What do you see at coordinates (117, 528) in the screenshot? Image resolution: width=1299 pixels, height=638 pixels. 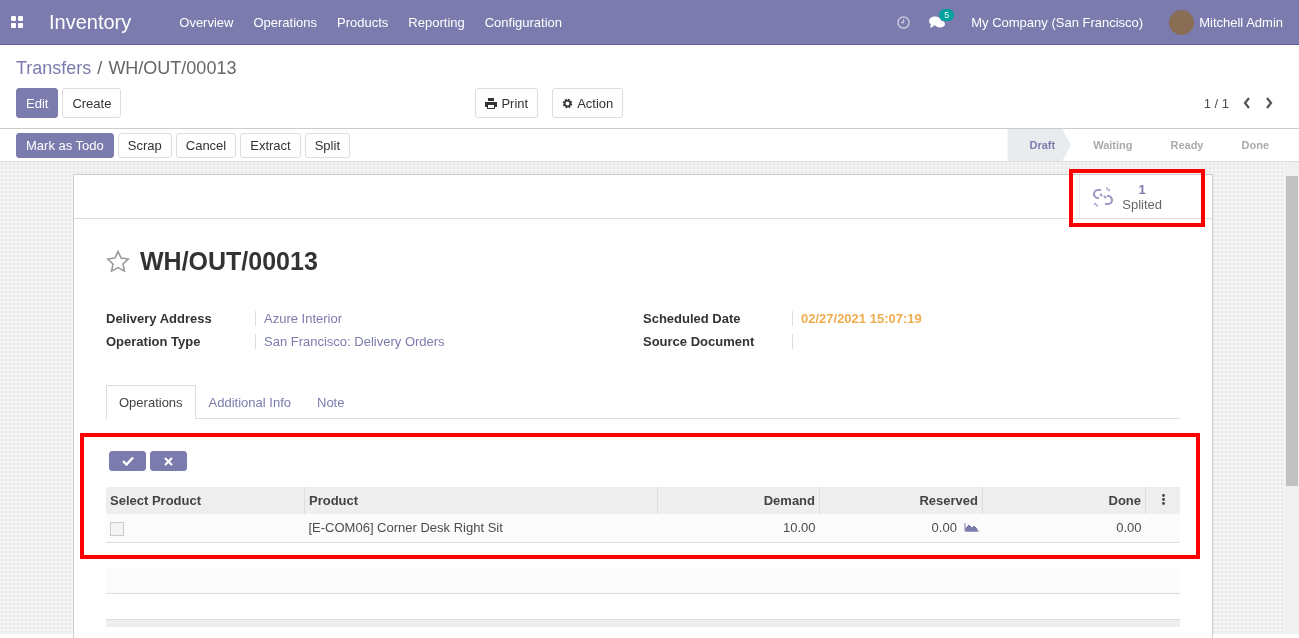 I see `row-checkbox` at bounding box center [117, 528].